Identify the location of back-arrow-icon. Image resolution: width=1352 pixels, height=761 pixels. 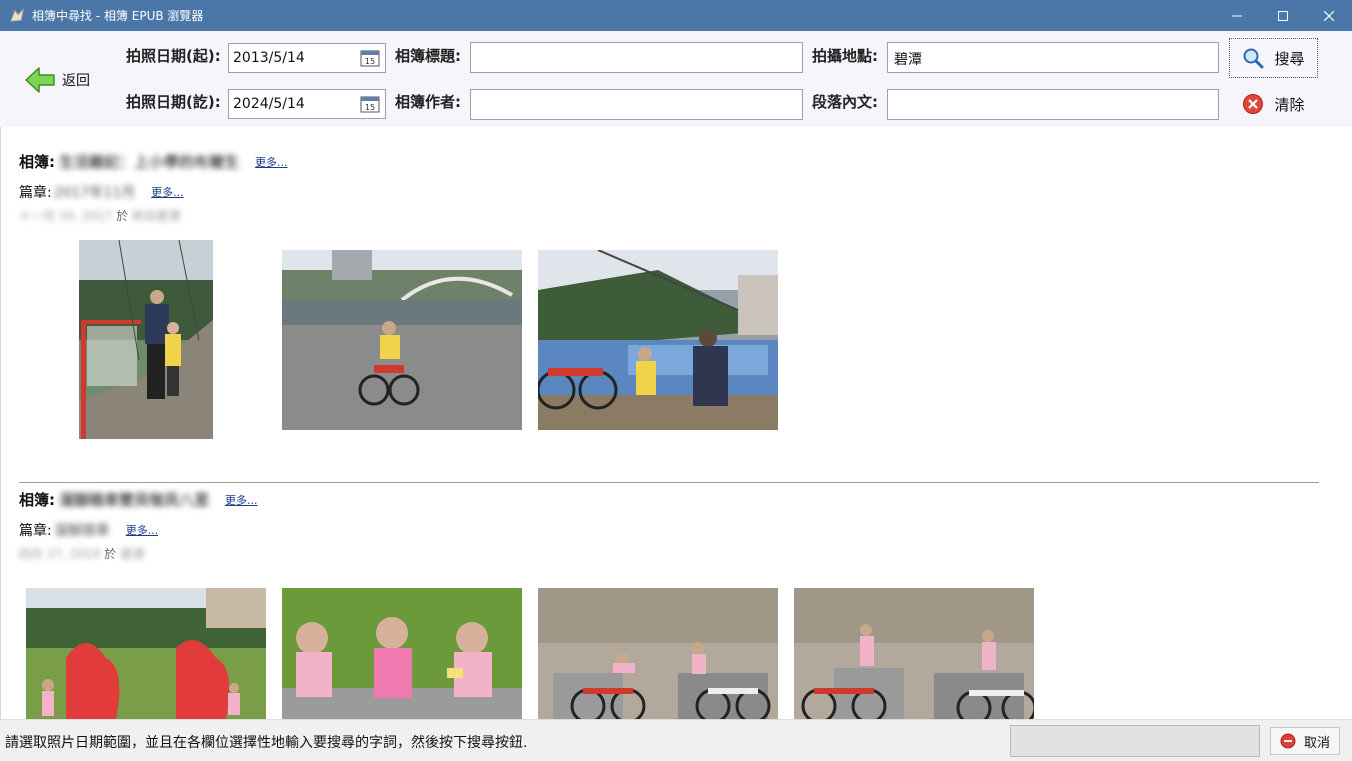
(40, 80).